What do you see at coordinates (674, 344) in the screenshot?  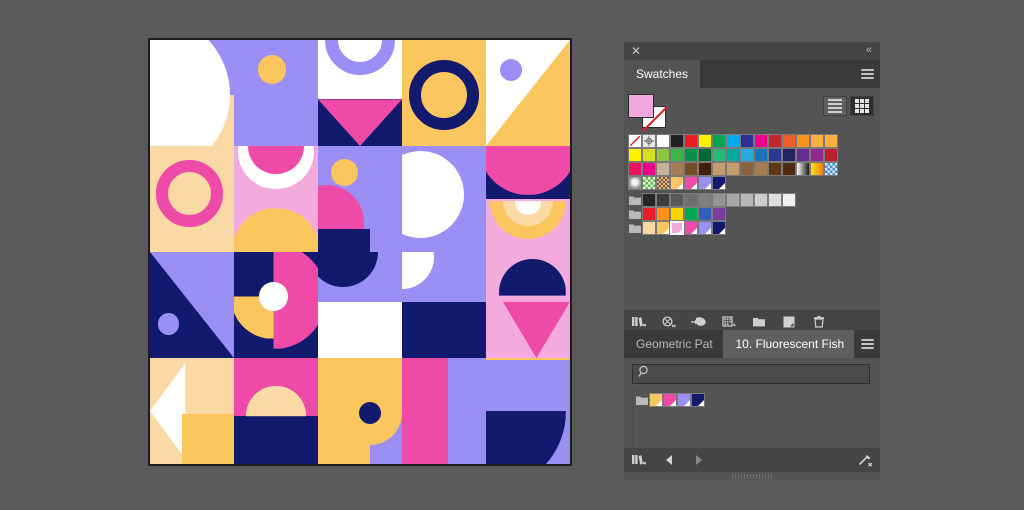 I see `tab-geometric-pattern: Geometric Pat` at bounding box center [674, 344].